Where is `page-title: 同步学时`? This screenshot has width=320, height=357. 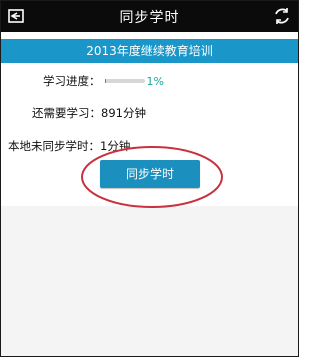 page-title: 同步学时 is located at coordinates (149, 18).